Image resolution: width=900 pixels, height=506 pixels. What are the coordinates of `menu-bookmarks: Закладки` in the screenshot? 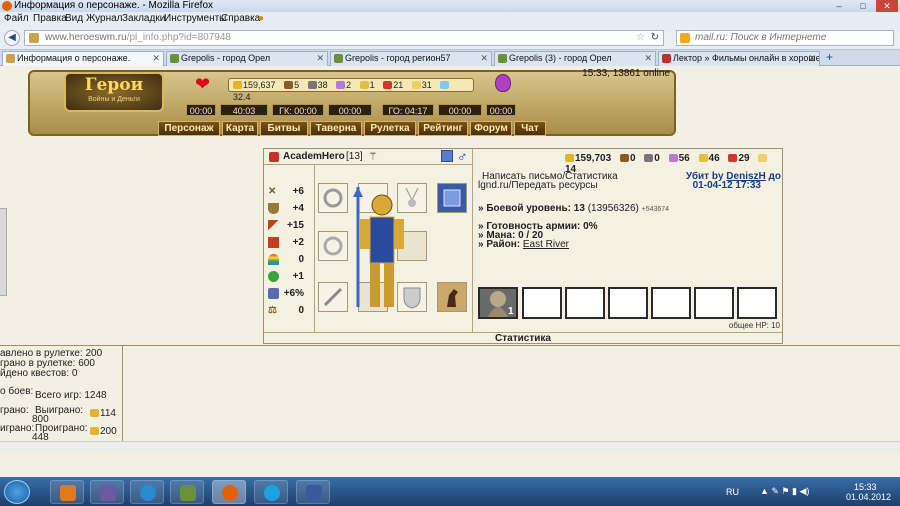 It's located at (143, 19).